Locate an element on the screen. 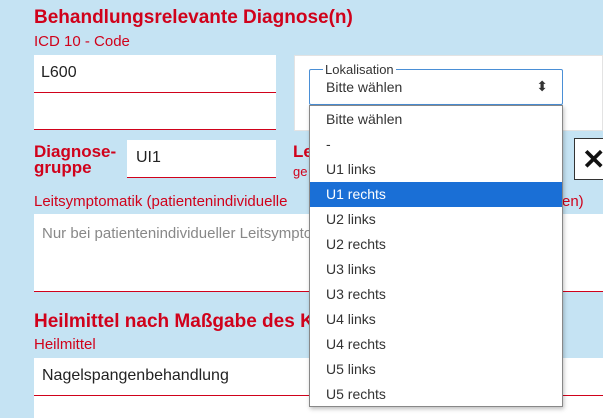 The image size is (603, 418). icd-code-label: ICD 10 - Code is located at coordinates (82, 41).